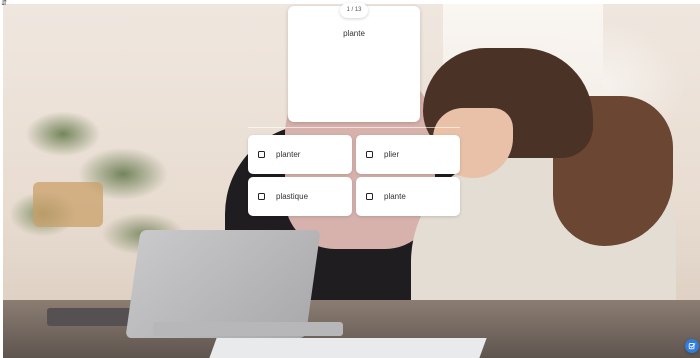 This screenshot has width=700, height=358. What do you see at coordinates (4, 4) in the screenshot?
I see `sort-icon: ⇵` at bounding box center [4, 4].